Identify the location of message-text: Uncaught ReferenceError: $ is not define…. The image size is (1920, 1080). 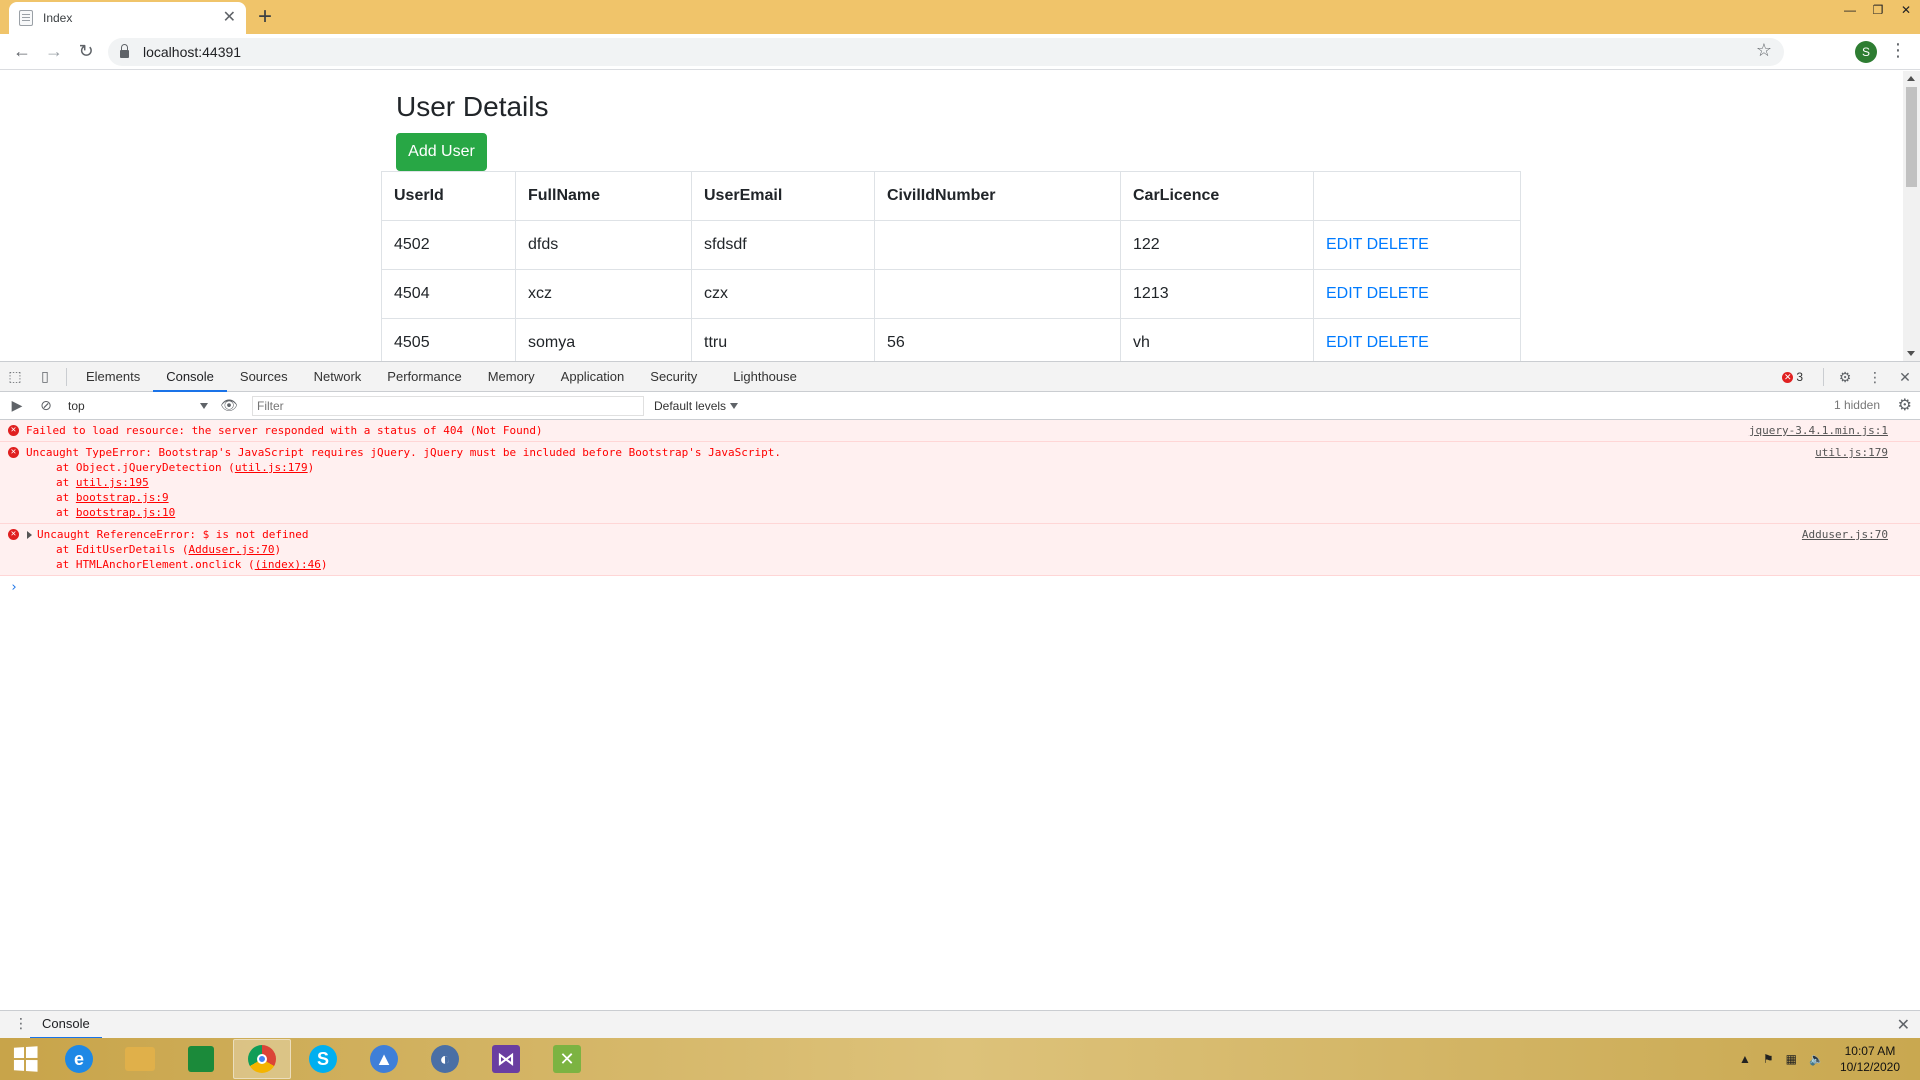
(173, 534).